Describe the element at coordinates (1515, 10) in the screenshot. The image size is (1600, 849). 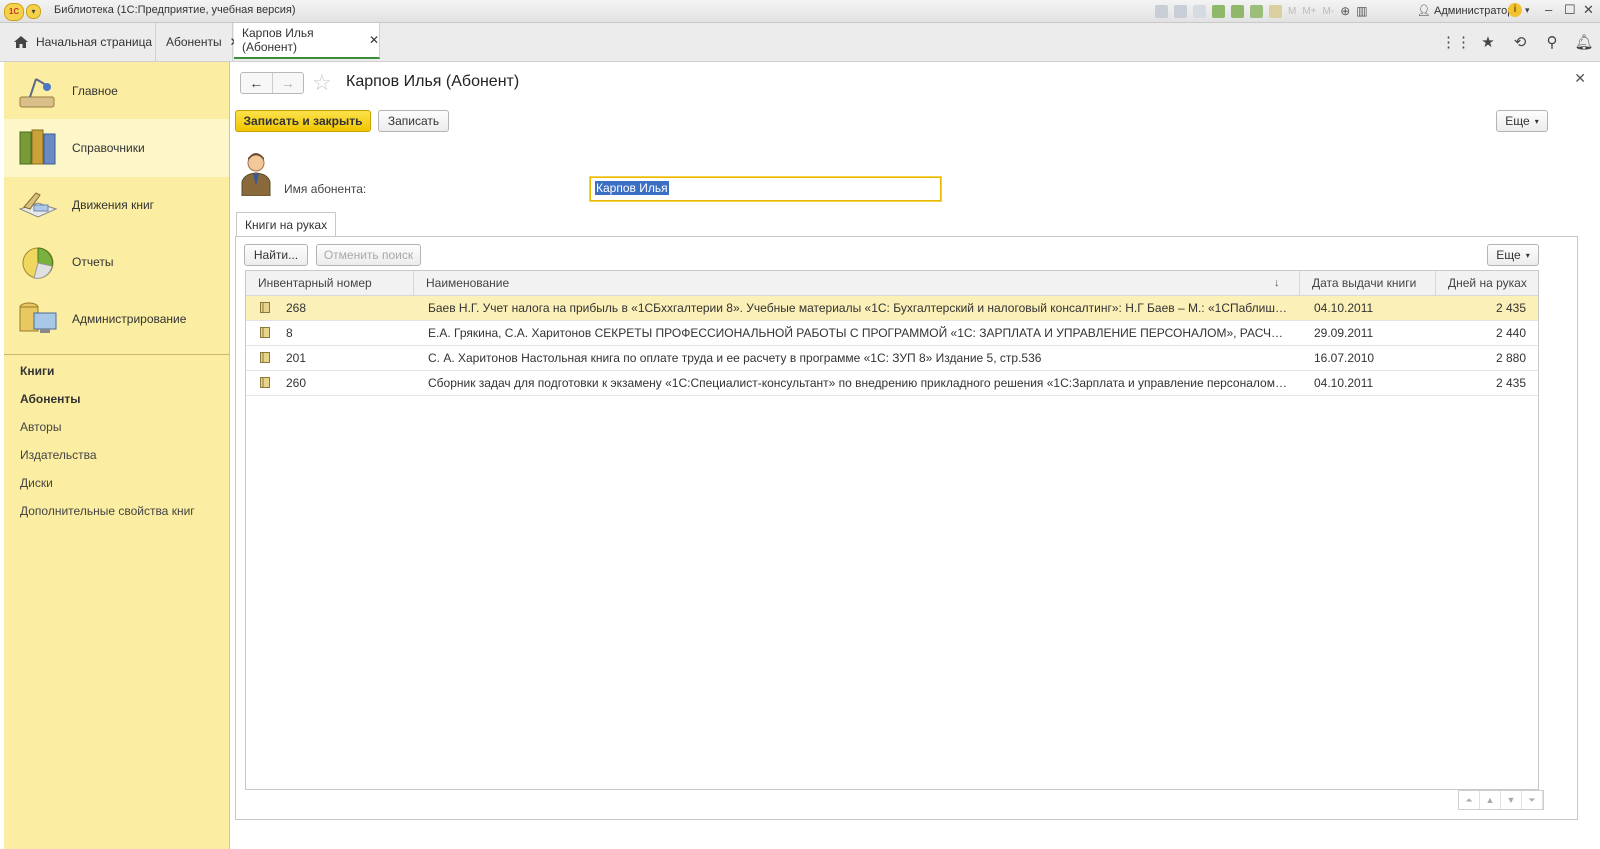
I see `info-icon: i` at that location.